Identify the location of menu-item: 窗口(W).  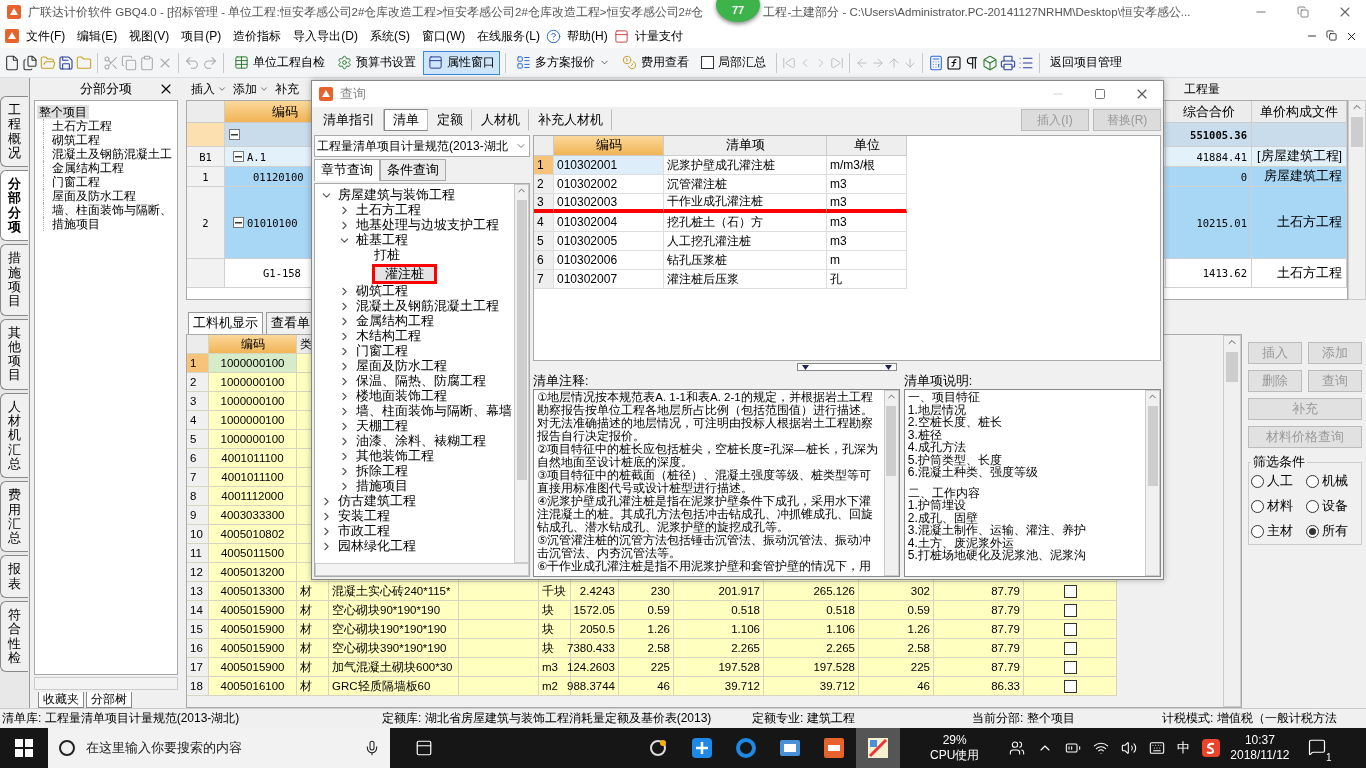
(444, 36).